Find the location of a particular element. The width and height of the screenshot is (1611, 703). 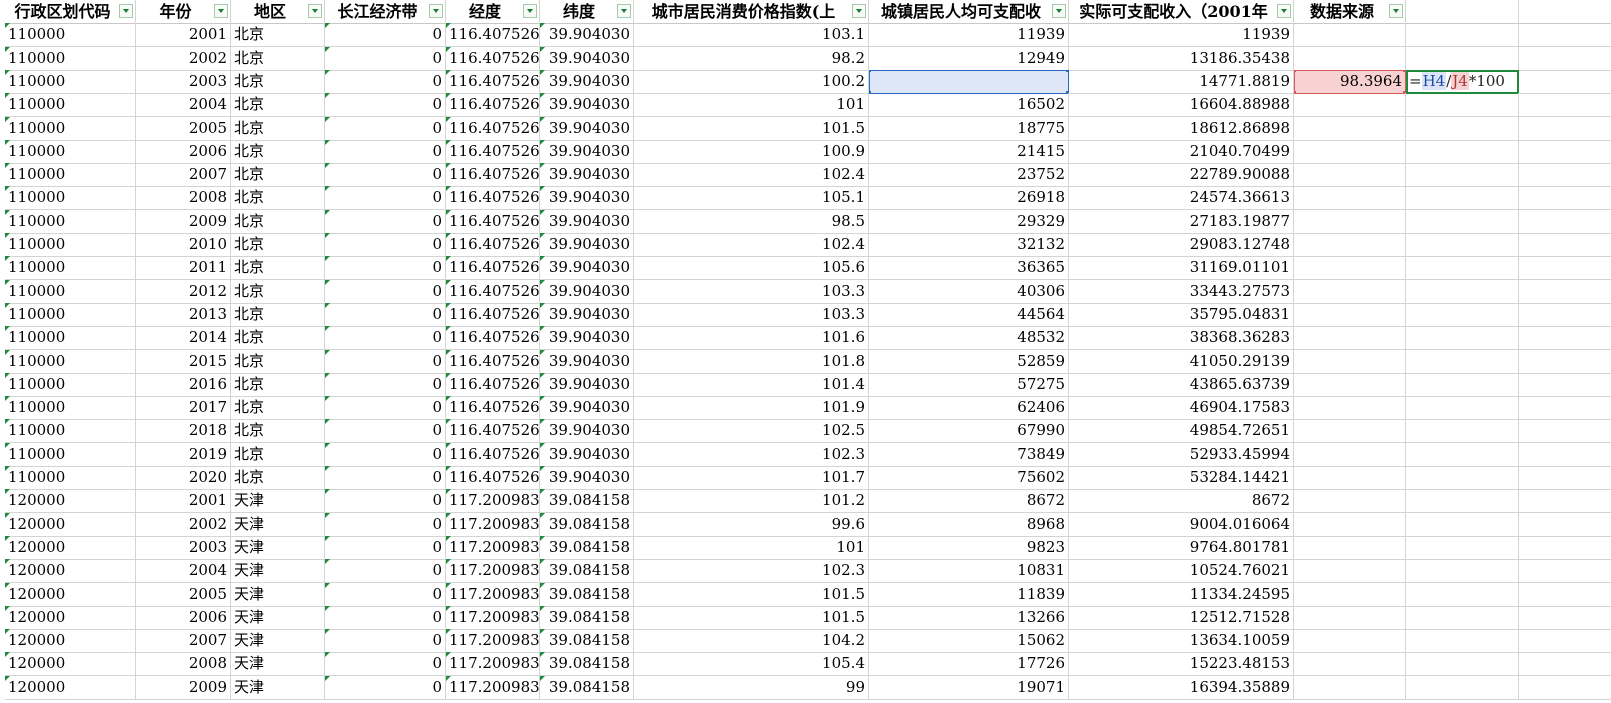

cell-real-income: 15223.48153 is located at coordinates (1181, 664).